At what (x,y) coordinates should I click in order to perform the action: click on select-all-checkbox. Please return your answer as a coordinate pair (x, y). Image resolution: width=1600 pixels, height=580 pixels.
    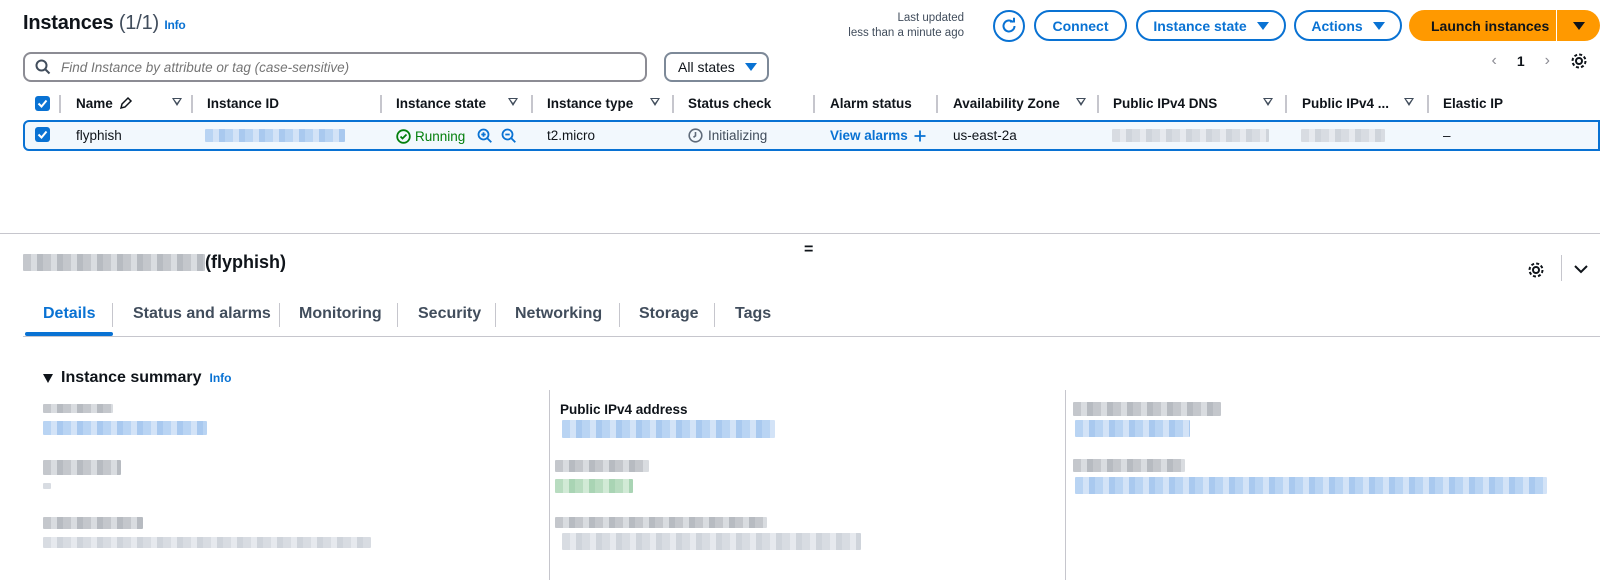
    Looking at the image, I should click on (42, 103).